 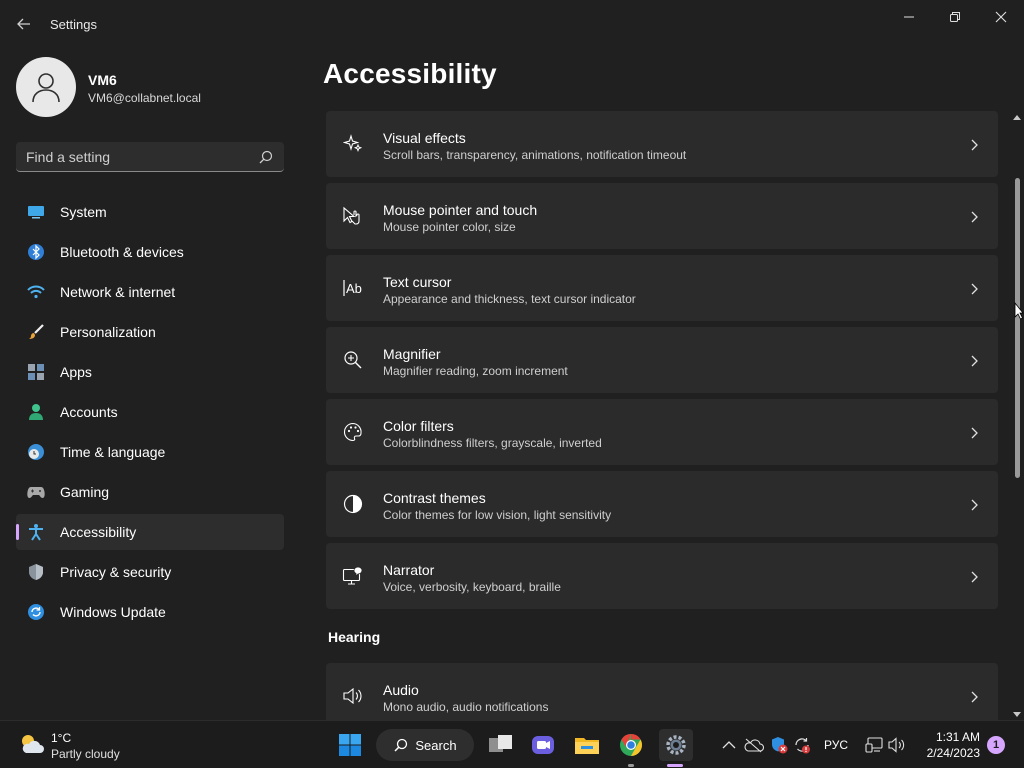 What do you see at coordinates (353, 432) in the screenshot?
I see `palette-icon` at bounding box center [353, 432].